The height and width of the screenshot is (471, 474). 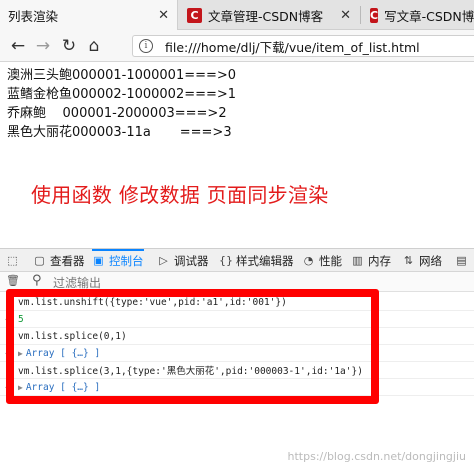 I want to click on console-input-line: » vm.list.splice(0,1), so click(x=237, y=336).